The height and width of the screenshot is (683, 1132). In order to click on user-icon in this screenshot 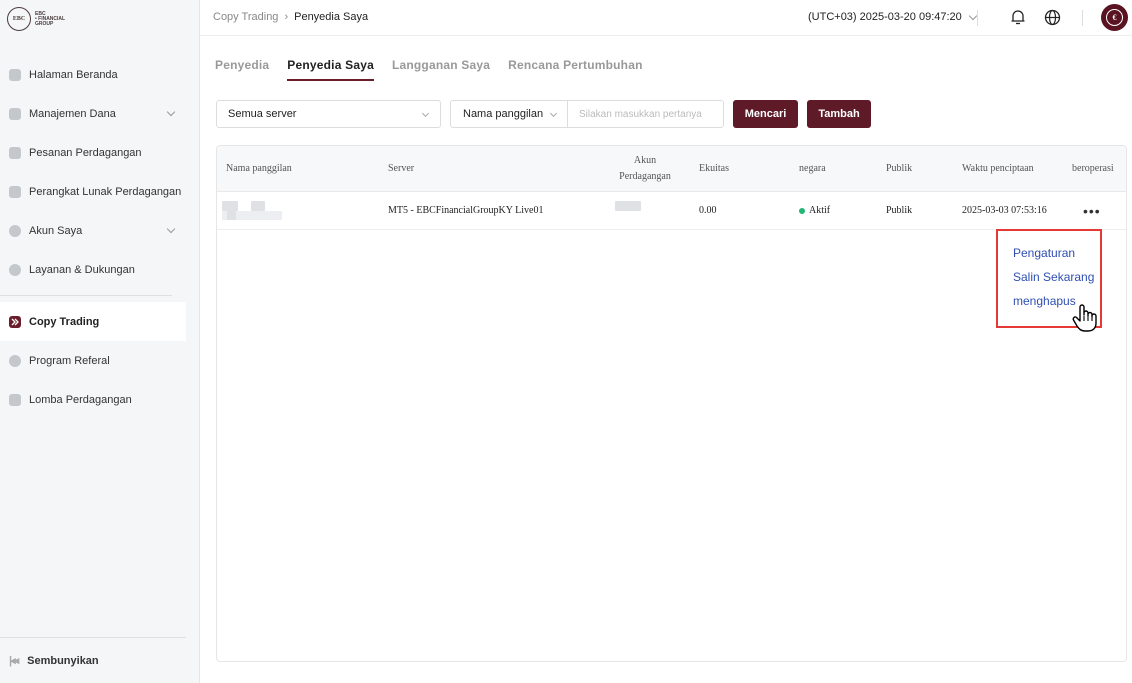, I will do `click(15, 230)`.